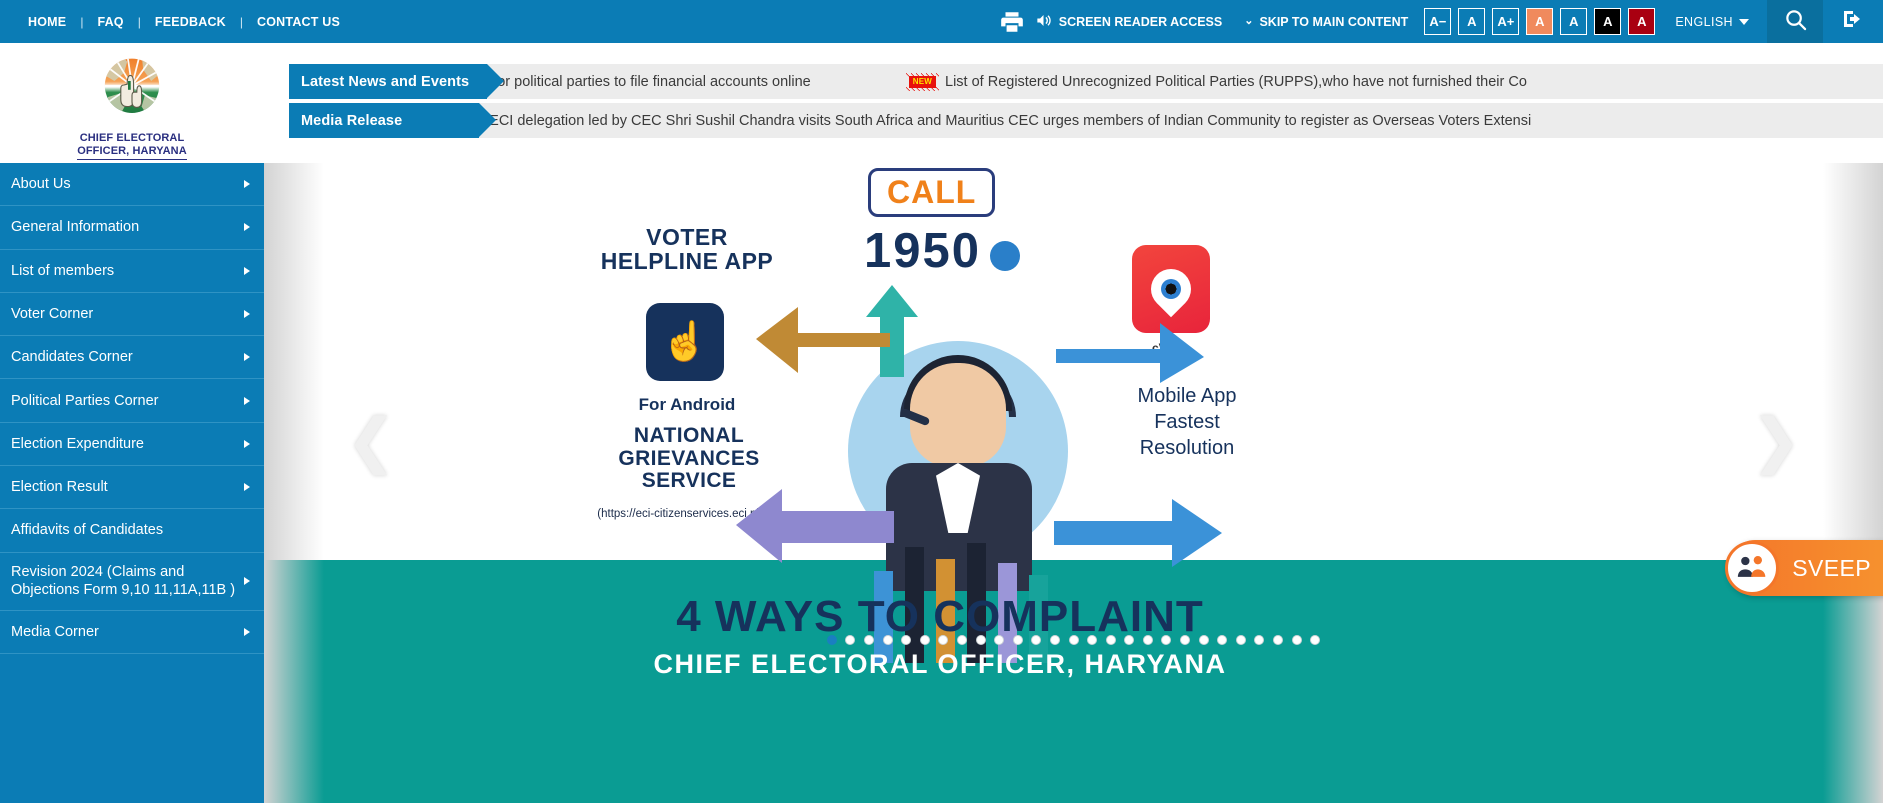 The width and height of the screenshot is (1883, 803). What do you see at coordinates (823, 340) in the screenshot?
I see `arrow-left-brown-icon` at bounding box center [823, 340].